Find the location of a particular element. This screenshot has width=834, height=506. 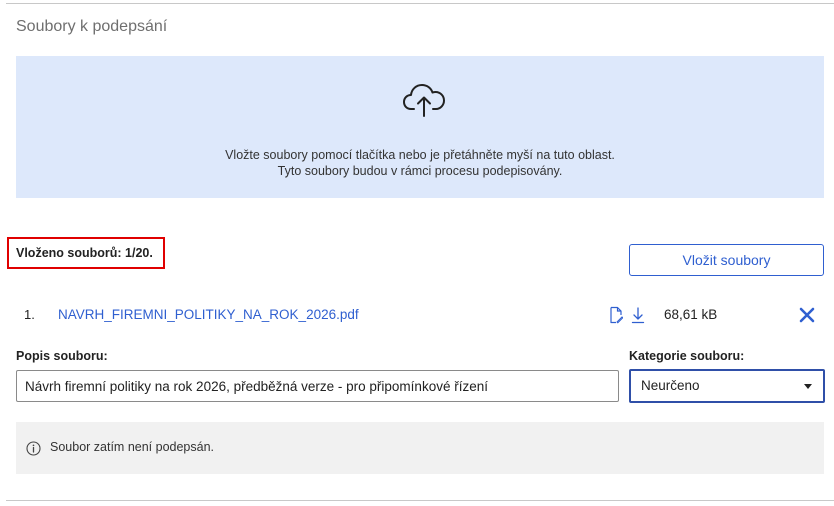

category-label: Kategorie souboru: is located at coordinates (687, 356).